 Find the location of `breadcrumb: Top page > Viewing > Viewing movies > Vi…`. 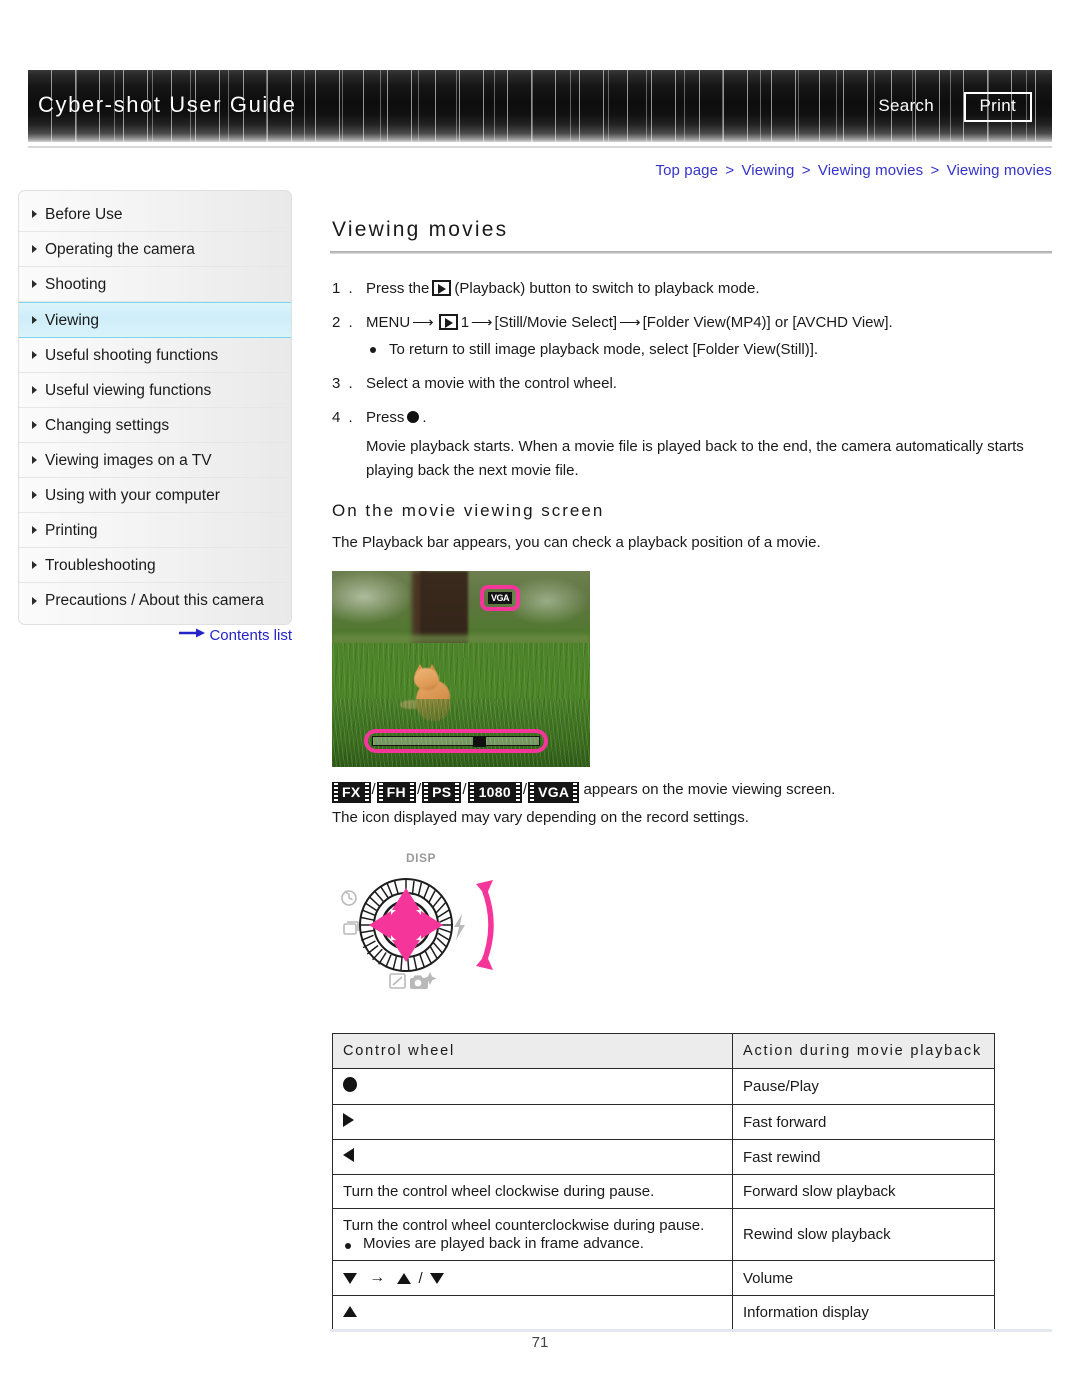

breadcrumb: Top page > Viewing > Viewing movies > Vi… is located at coordinates (854, 170).